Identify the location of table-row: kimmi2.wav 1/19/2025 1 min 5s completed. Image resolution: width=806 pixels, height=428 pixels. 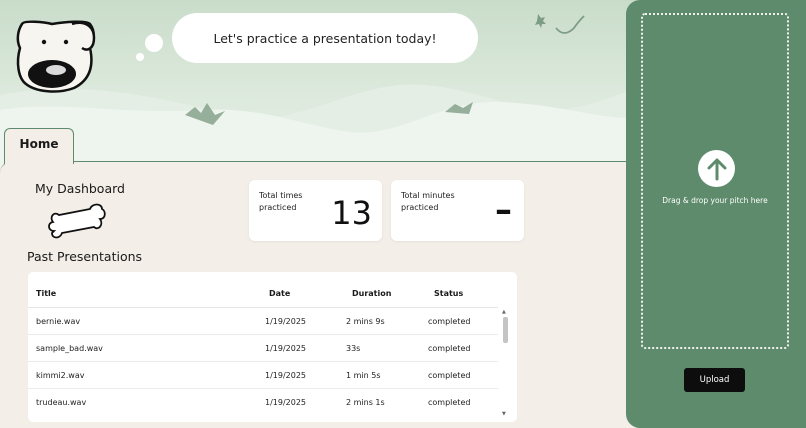
(263, 375).